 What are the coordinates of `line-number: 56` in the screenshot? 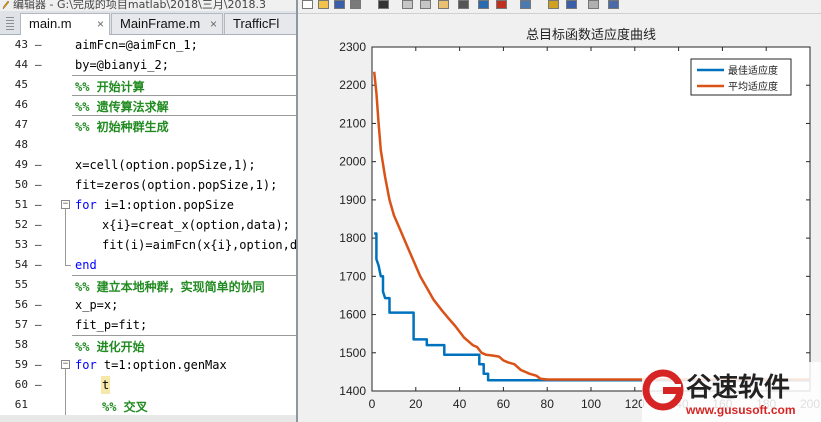 It's located at (21, 304).